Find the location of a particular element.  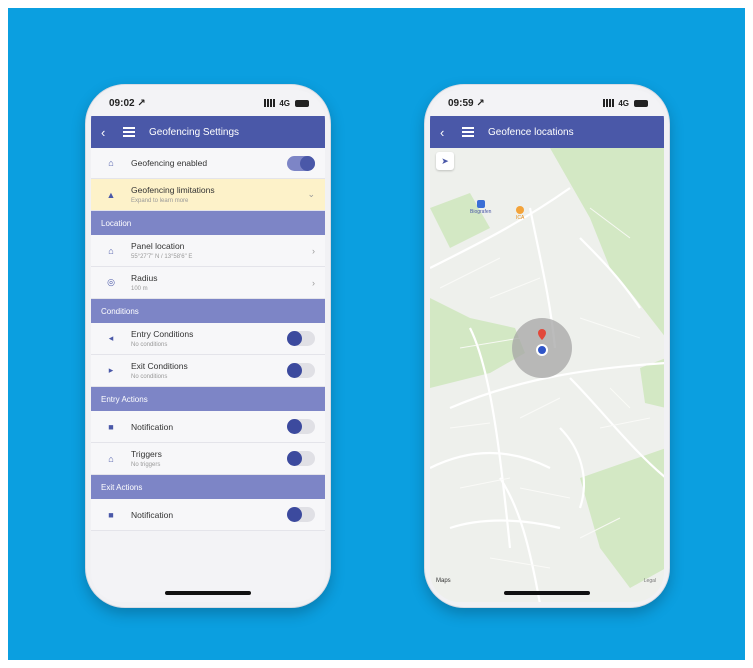

section-exit-actions: Exit Actions is located at coordinates (208, 487).